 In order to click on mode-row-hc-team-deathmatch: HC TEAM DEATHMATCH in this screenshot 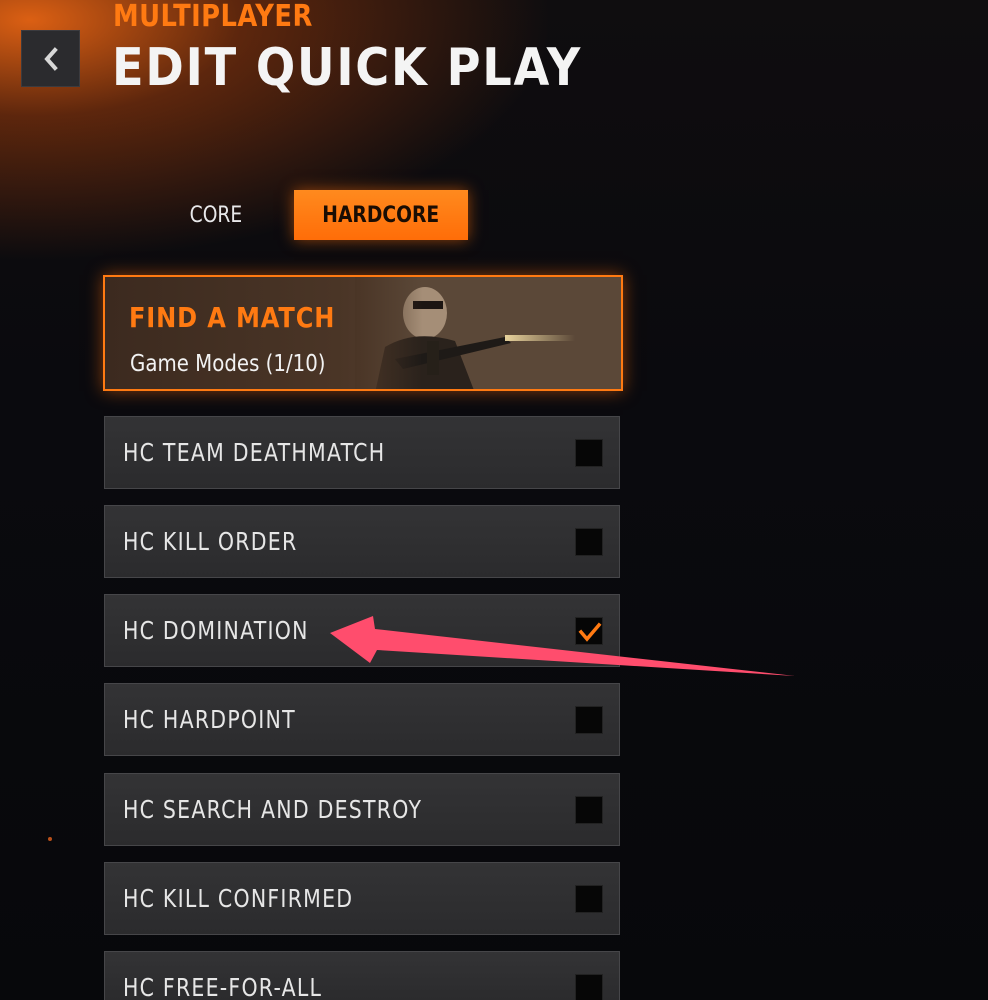, I will do `click(362, 452)`.